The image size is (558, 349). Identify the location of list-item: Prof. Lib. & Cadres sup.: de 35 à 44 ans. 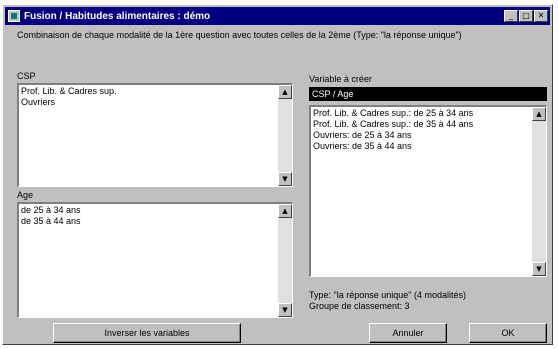
(421, 124).